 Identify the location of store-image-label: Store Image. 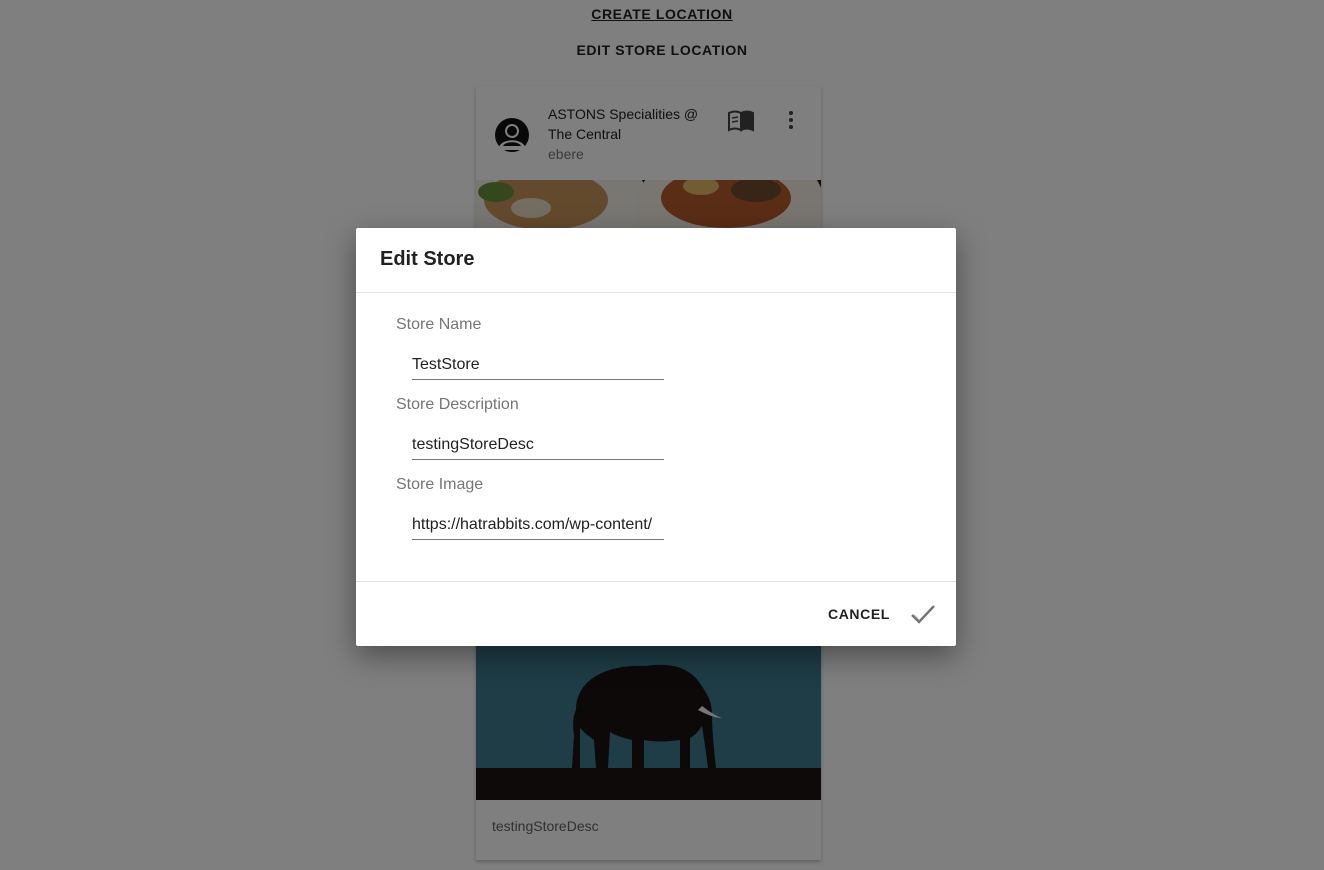
(440, 484).